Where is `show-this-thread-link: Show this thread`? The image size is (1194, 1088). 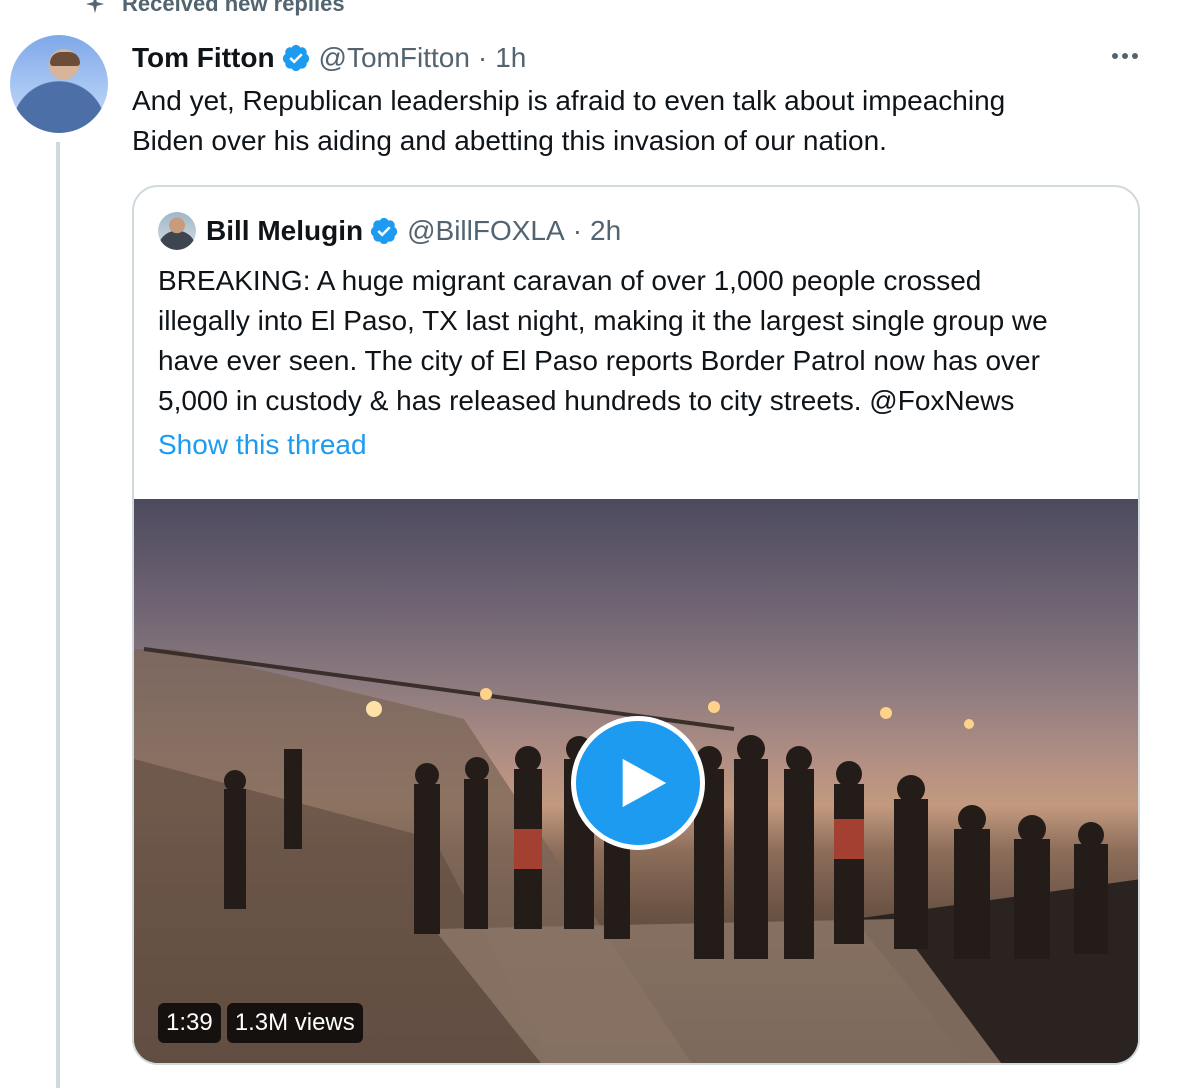
show-this-thread-link: Show this thread is located at coordinates (262, 445).